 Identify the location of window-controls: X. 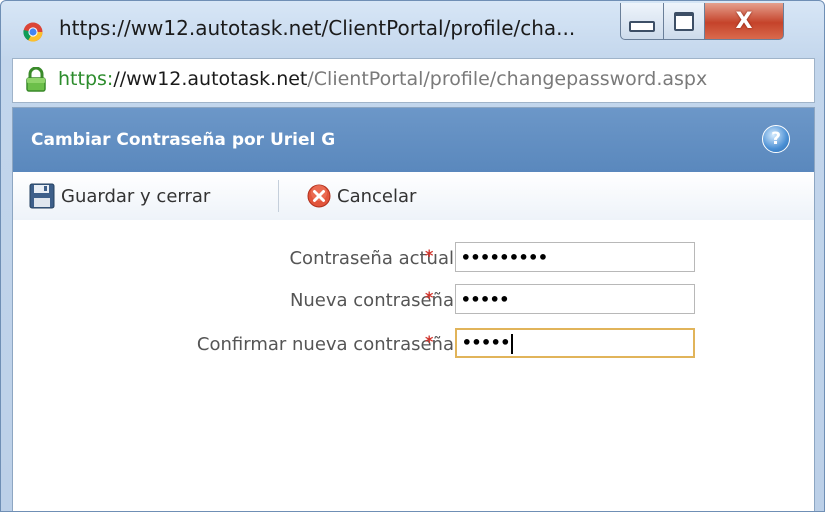
(702, 22).